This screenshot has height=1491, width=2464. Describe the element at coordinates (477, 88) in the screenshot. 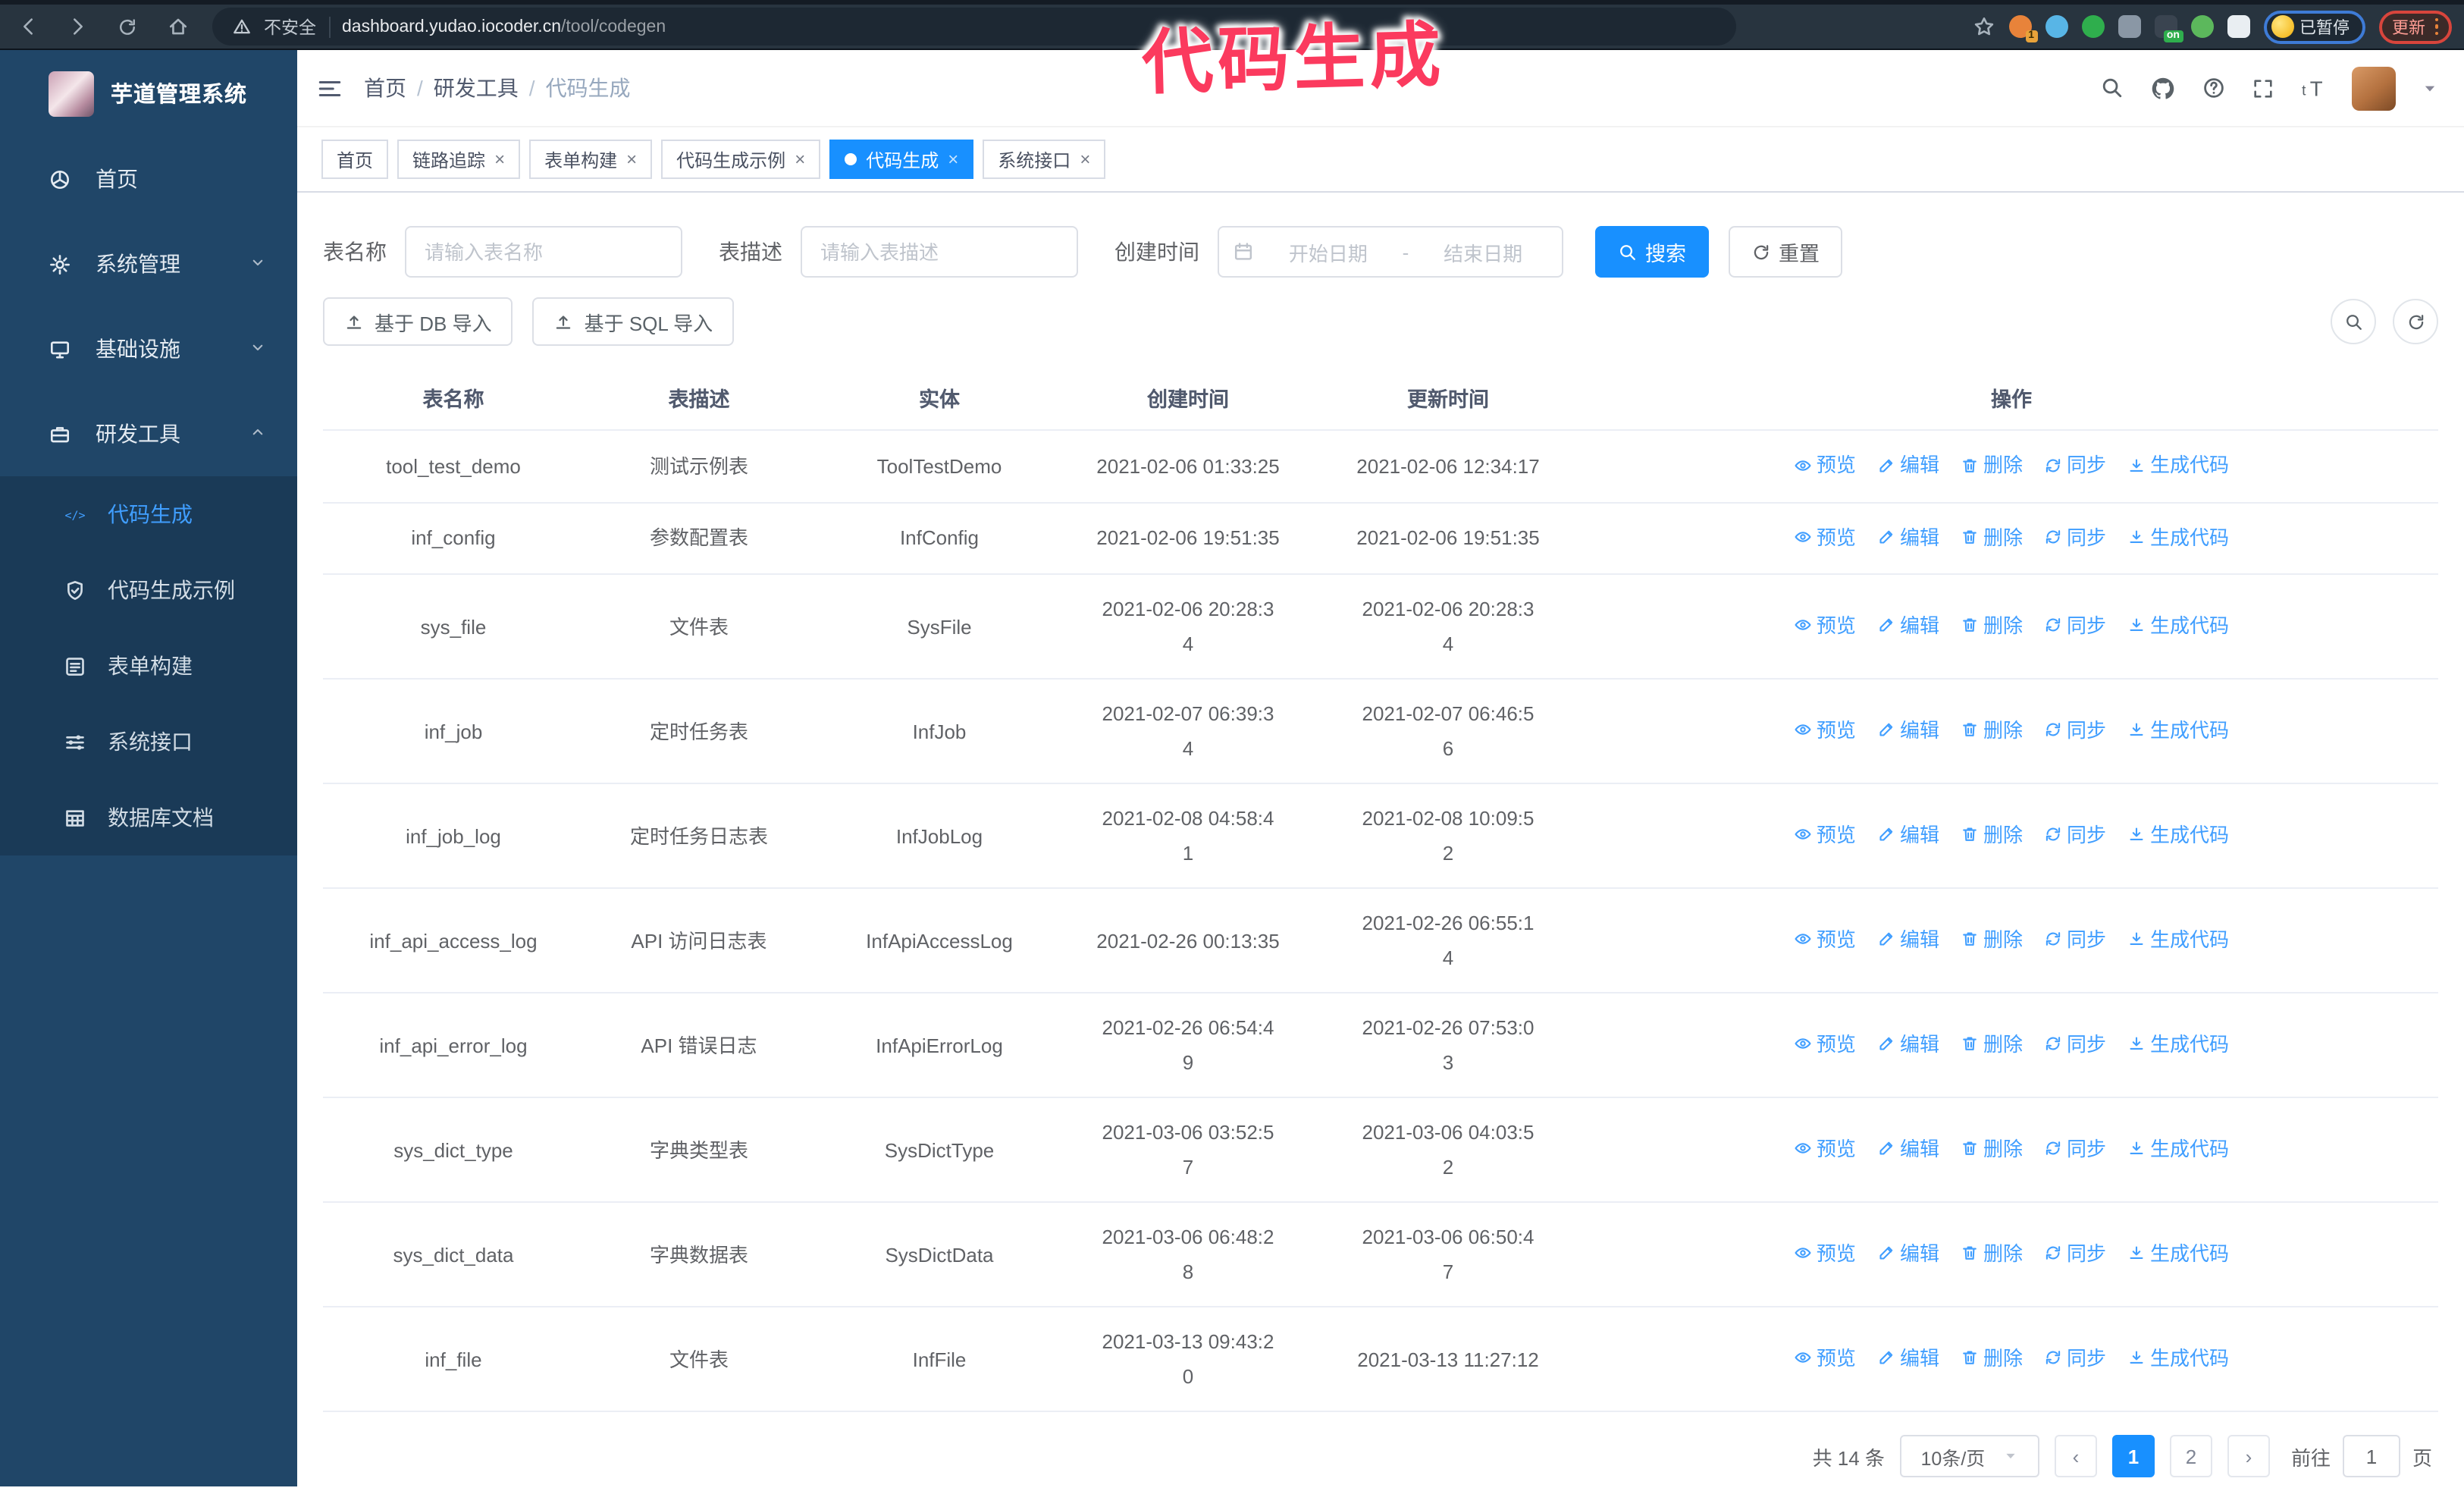

I see `breadcrumb-item: 研发工具` at that location.